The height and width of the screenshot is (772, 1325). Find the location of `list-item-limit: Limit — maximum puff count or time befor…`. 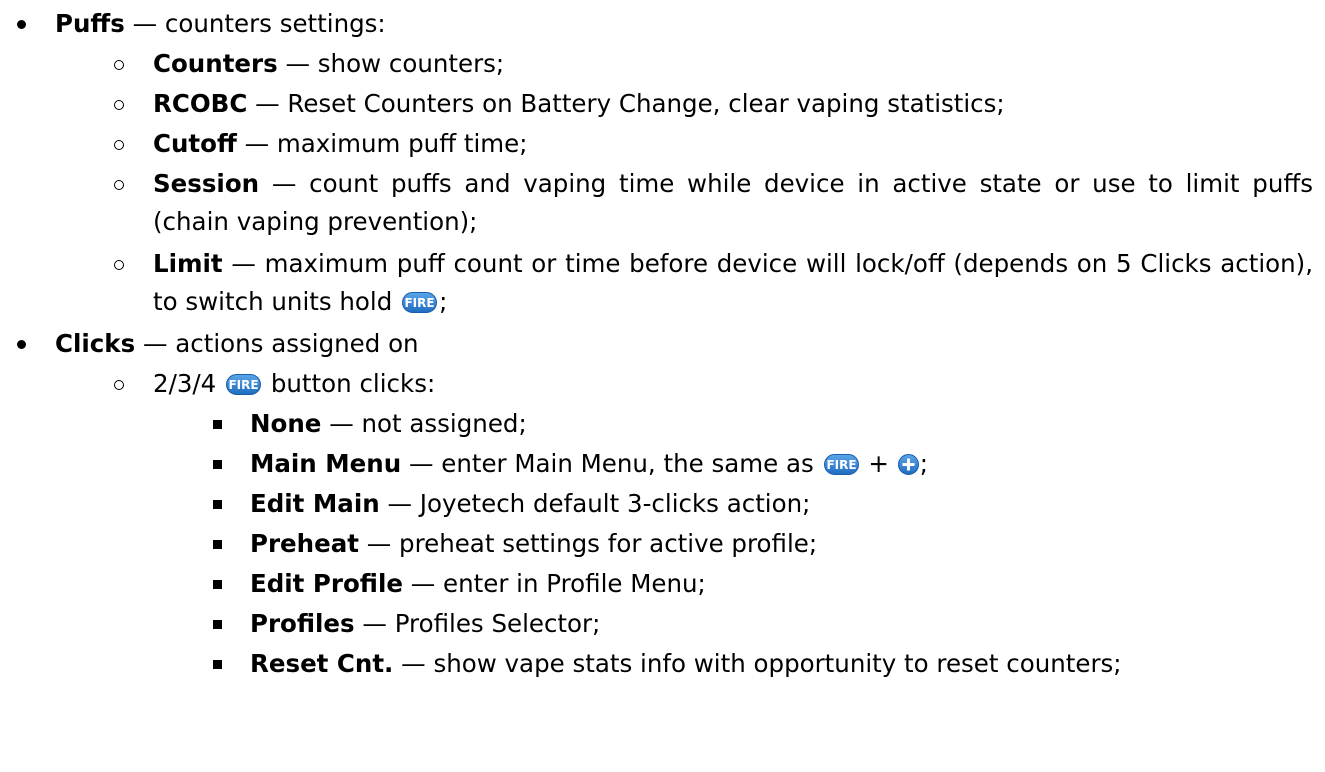

list-item-limit: Limit — maximum puff count or time befor… is located at coordinates (733, 283).